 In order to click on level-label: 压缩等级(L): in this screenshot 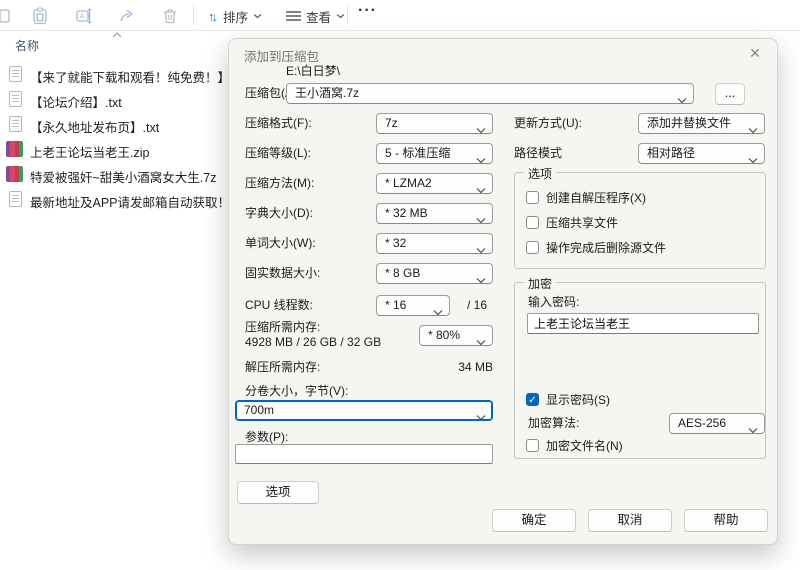, I will do `click(278, 153)`.